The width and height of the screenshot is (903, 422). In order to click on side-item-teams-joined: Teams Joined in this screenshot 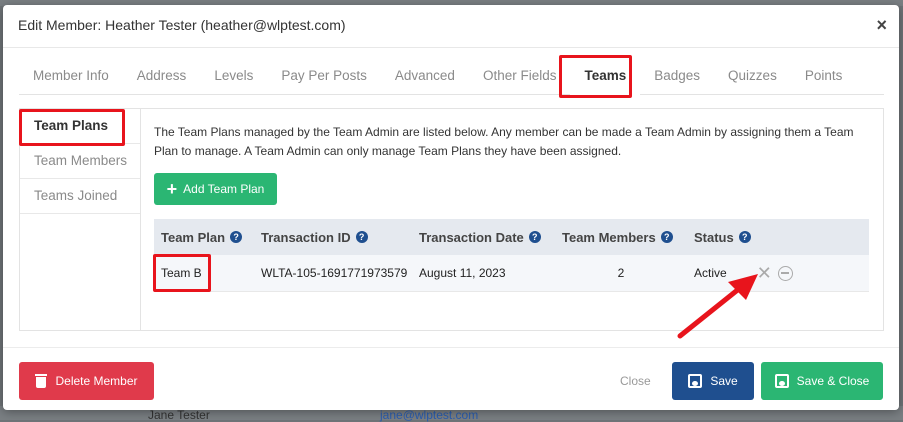, I will do `click(80, 196)`.